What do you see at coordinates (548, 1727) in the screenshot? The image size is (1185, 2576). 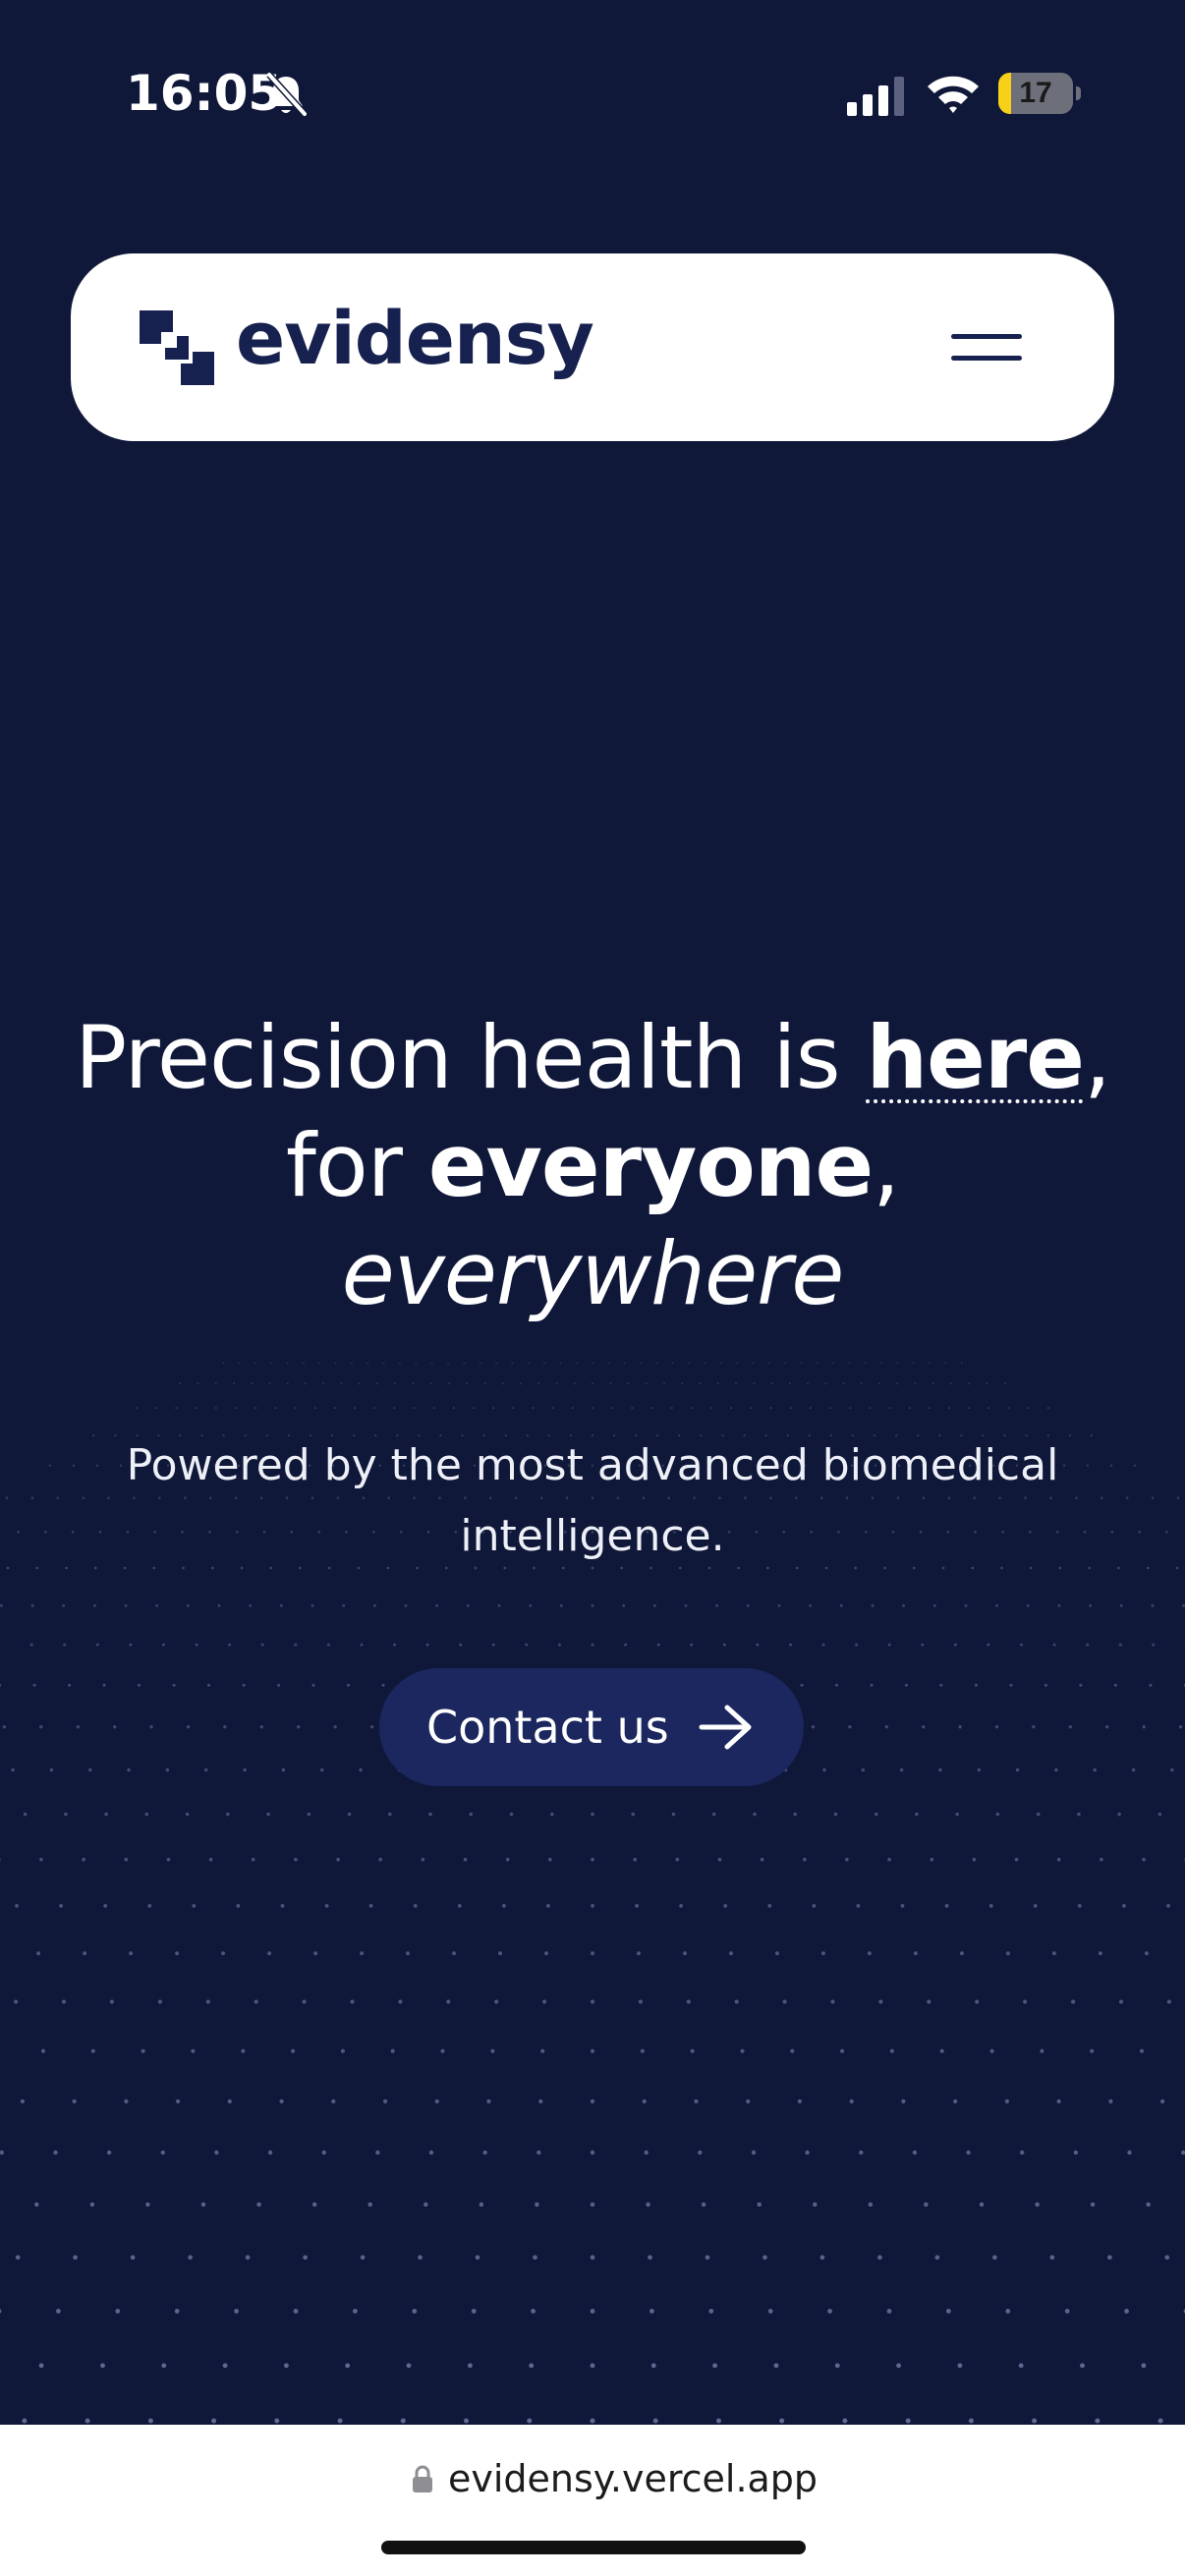 I see `contact-us-label: Contact us` at bounding box center [548, 1727].